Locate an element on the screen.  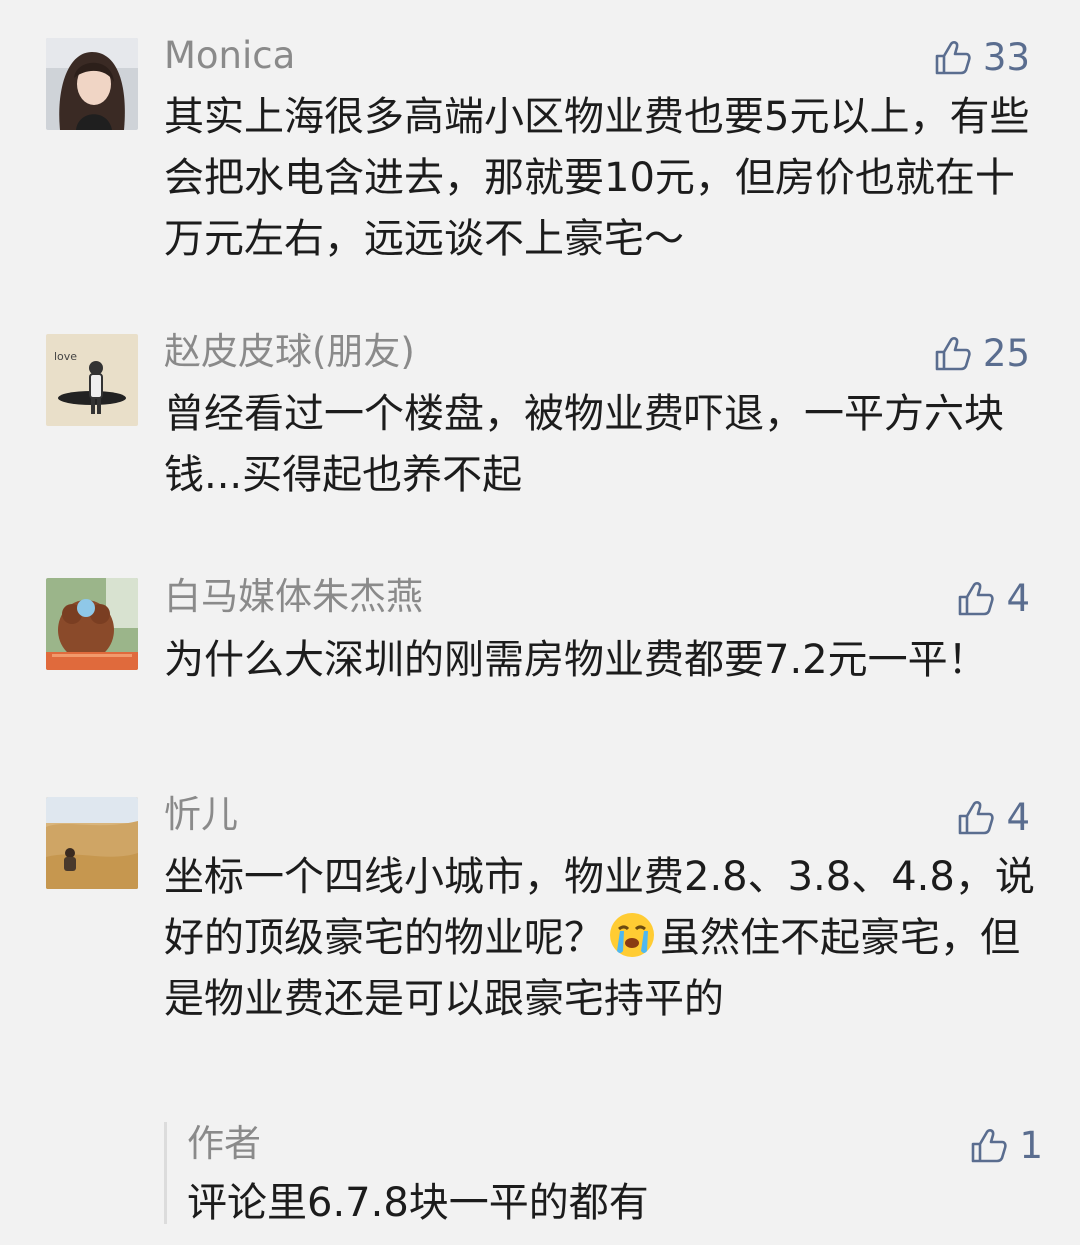
author-reply: 作者 1 评论里6.7.8块一平的都有 is located at coordinates (603, 1174).